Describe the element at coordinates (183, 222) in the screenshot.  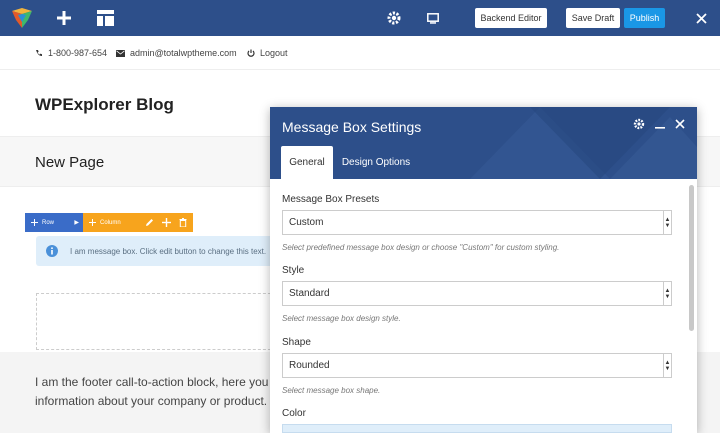
I see `trash-icon` at that location.